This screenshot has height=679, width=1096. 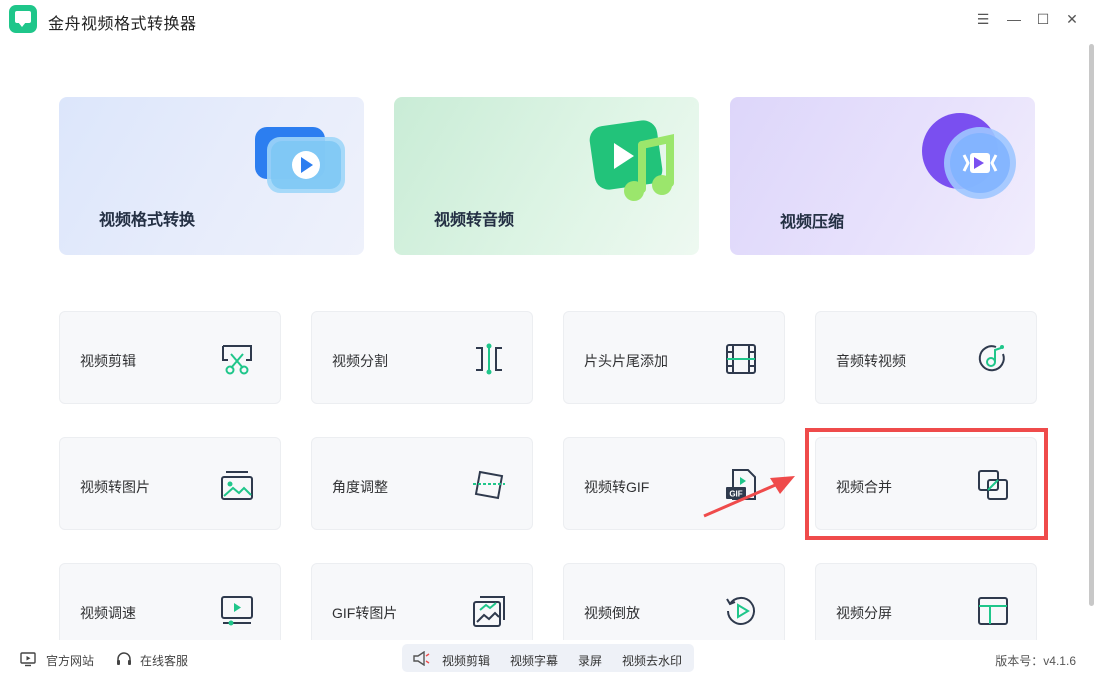 What do you see at coordinates (28, 659) in the screenshot?
I see `monitor-icon` at bounding box center [28, 659].